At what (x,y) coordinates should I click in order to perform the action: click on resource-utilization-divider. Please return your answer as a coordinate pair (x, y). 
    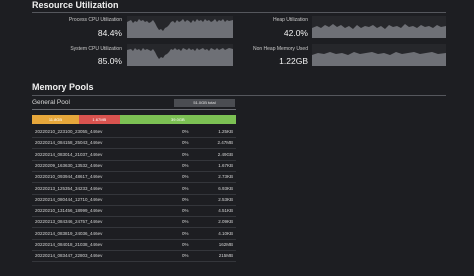
    Looking at the image, I should click on (239, 12).